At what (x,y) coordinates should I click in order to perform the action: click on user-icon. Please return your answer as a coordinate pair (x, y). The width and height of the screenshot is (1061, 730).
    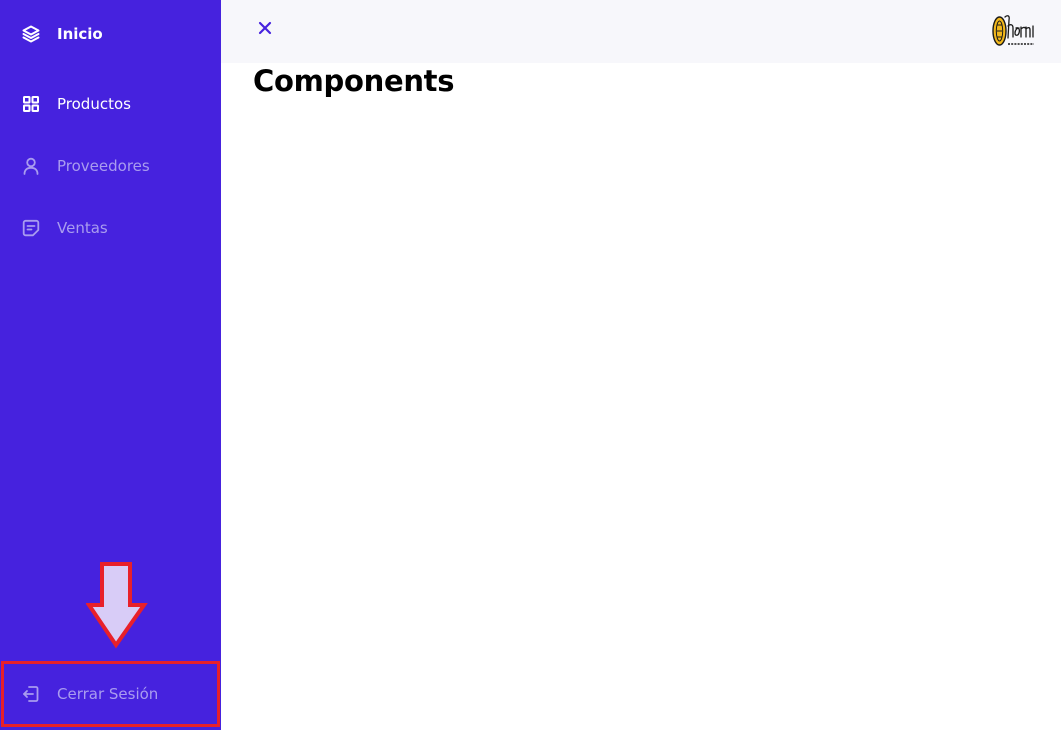
    Looking at the image, I should click on (31, 166).